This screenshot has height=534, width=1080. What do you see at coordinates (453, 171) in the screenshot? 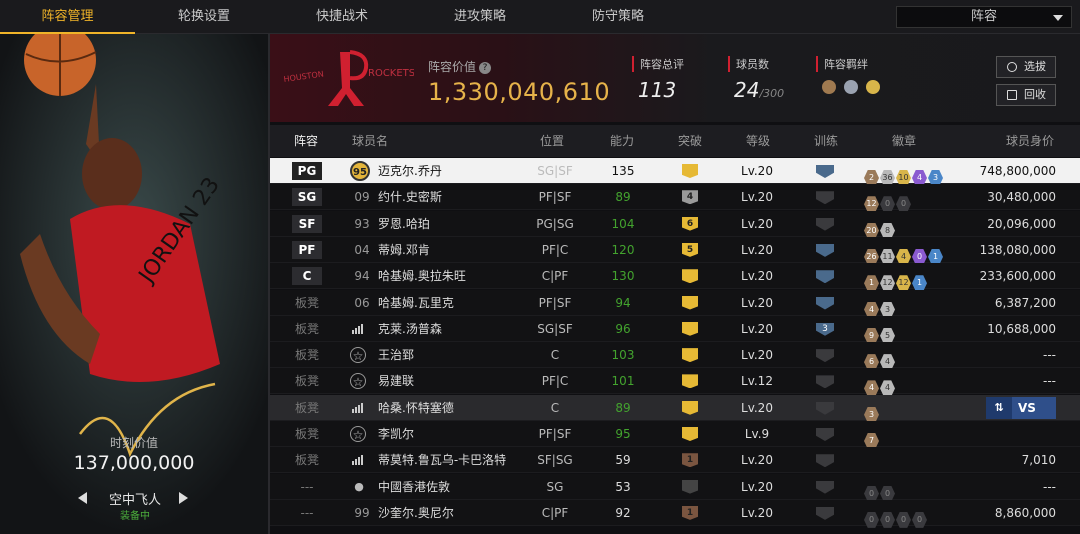
I see `player-name: 迈克尔.乔丹` at bounding box center [453, 171].